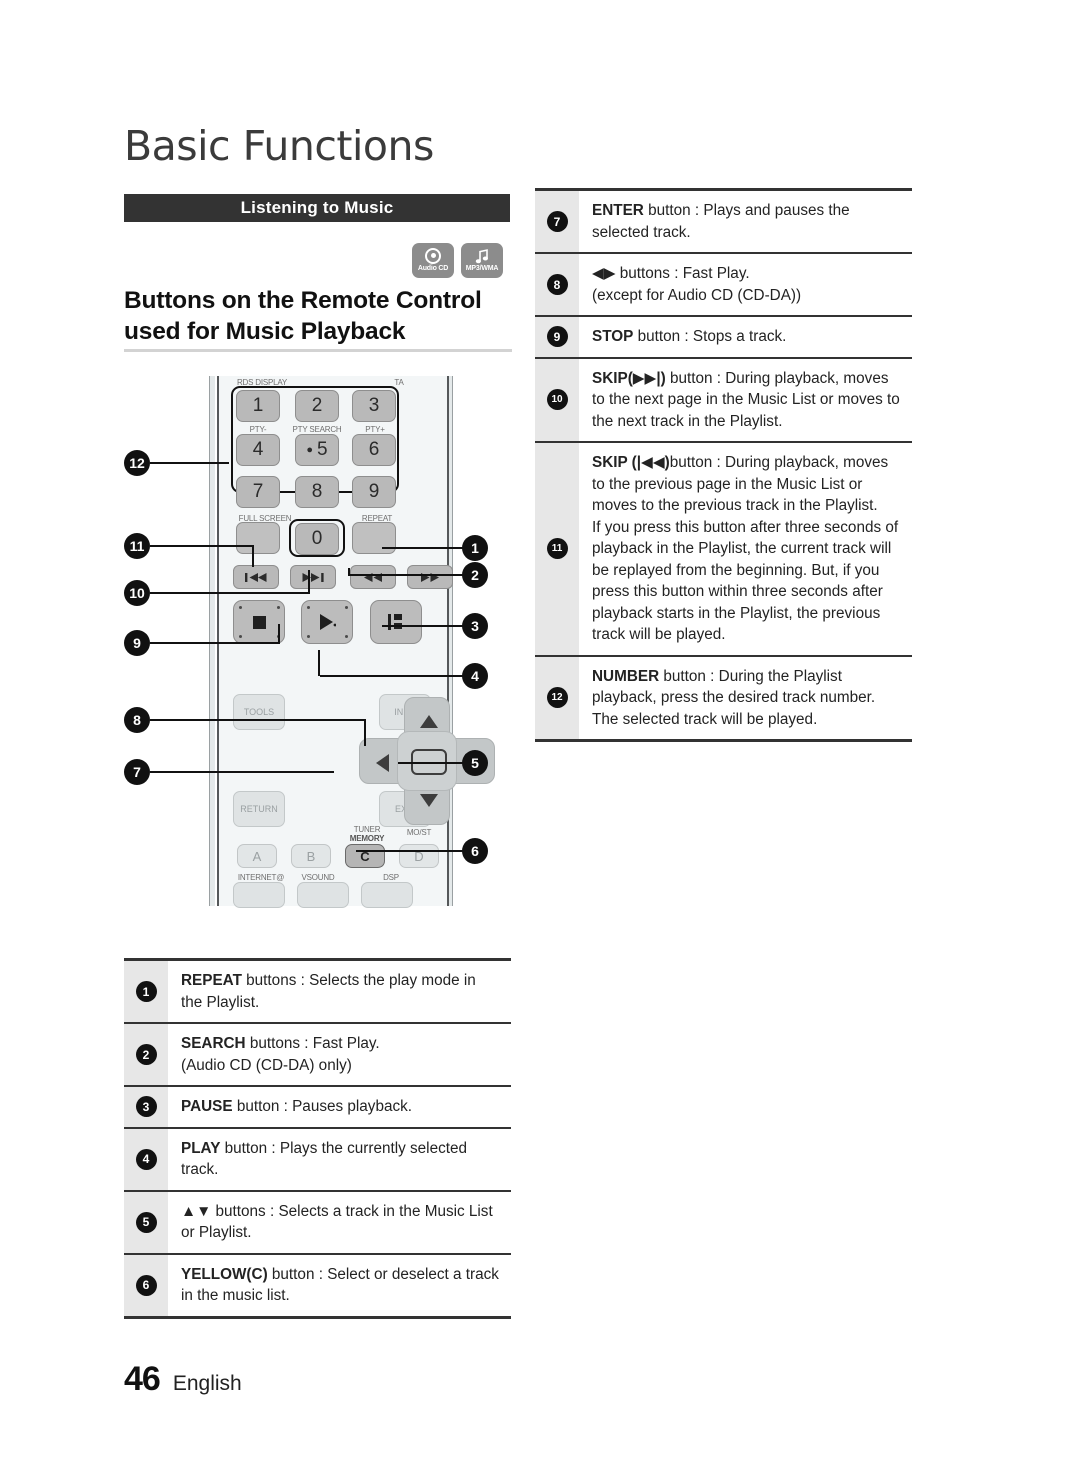  Describe the element at coordinates (431, 763) in the screenshot. I see `callout-5-leader` at that location.